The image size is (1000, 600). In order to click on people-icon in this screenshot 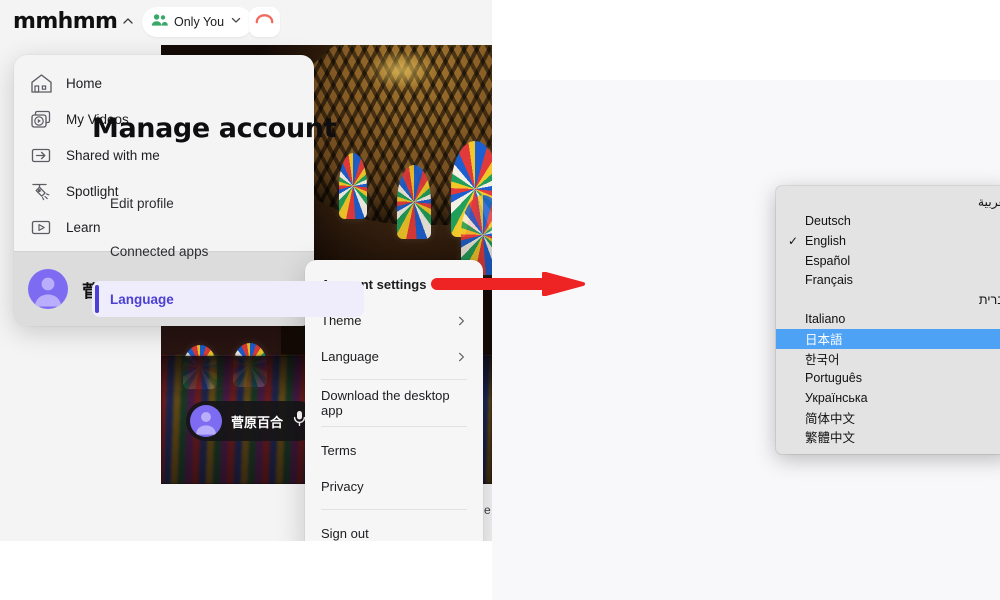, I will do `click(159, 22)`.